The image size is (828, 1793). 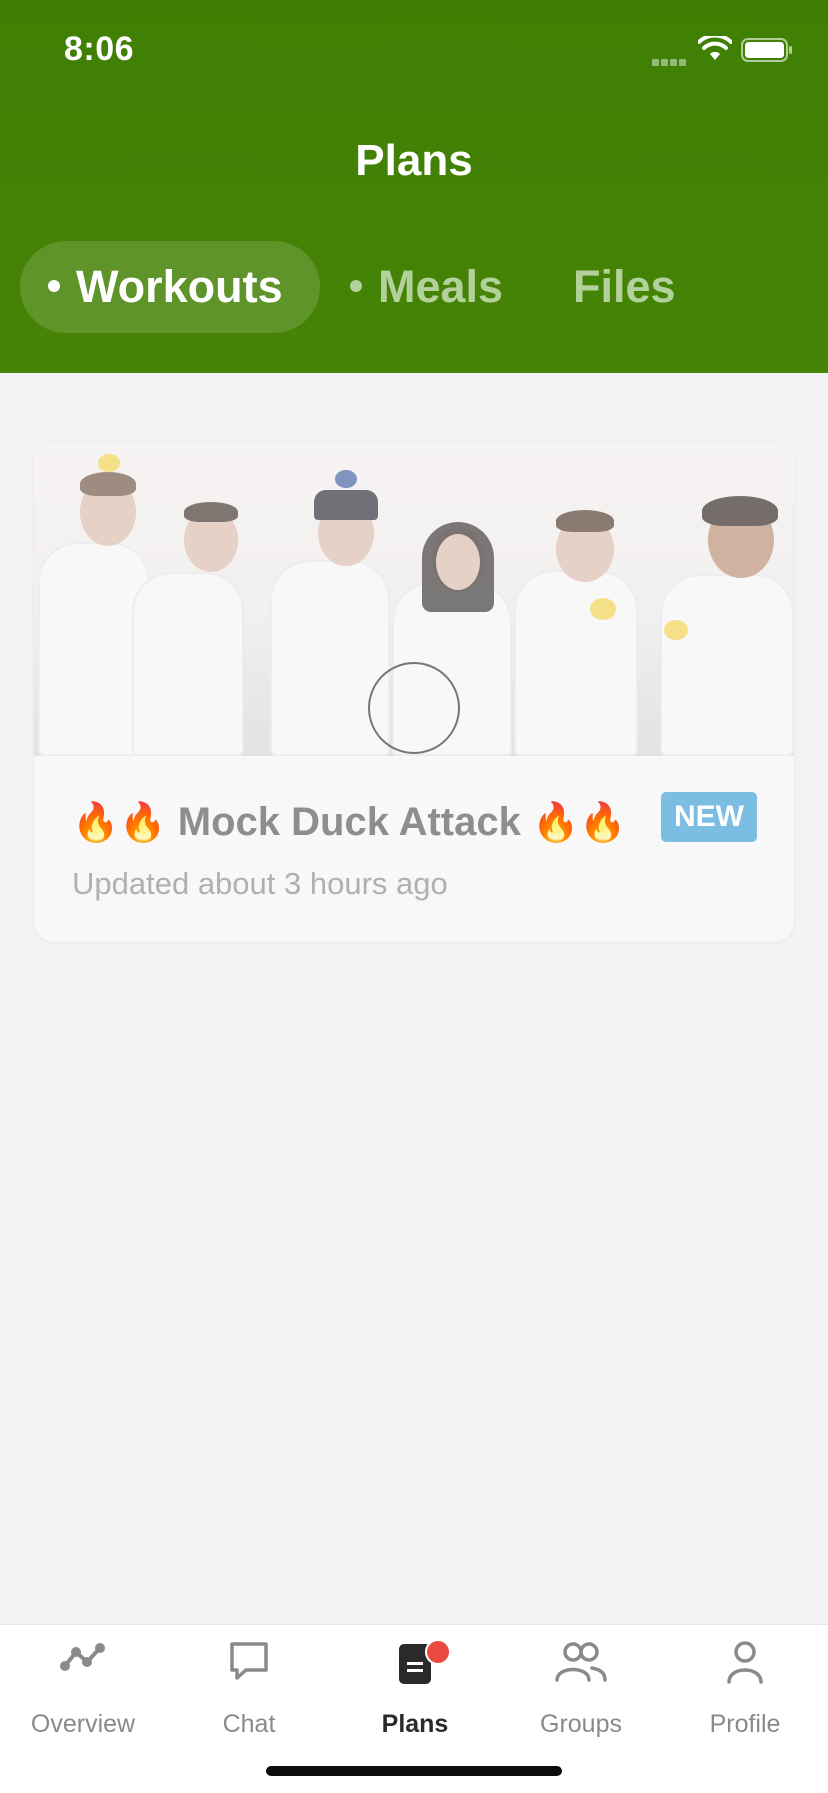 What do you see at coordinates (745, 1724) in the screenshot?
I see `tab-label: Profile` at bounding box center [745, 1724].